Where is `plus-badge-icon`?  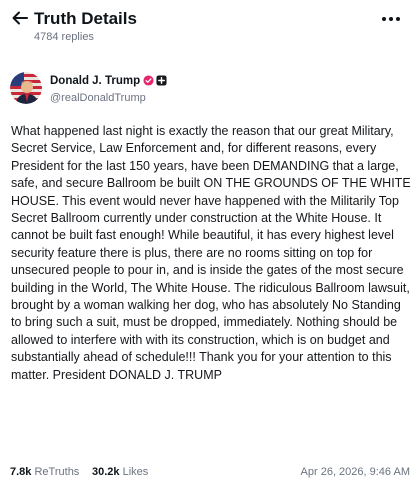 plus-badge-icon is located at coordinates (161, 80).